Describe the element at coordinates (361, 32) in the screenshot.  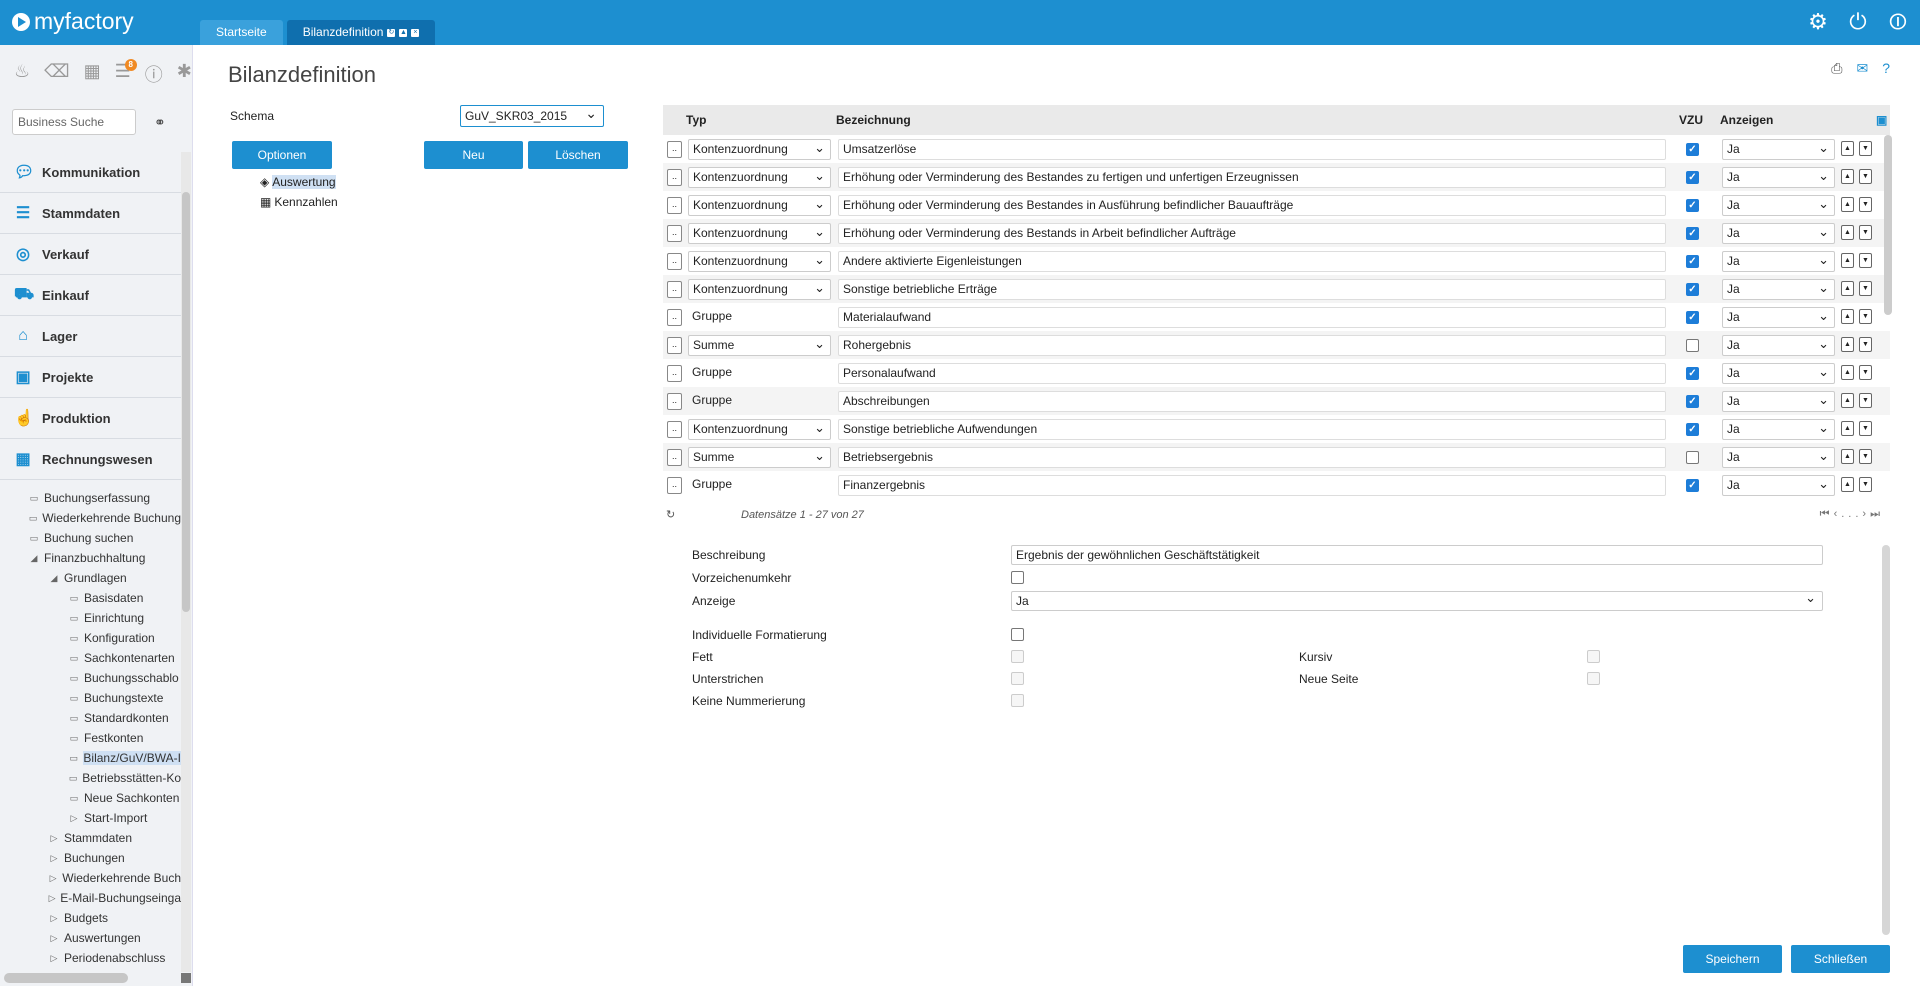
I see `tab-bilanzdefinition: Bilanzdefinition ↻ ▲ ×` at that location.